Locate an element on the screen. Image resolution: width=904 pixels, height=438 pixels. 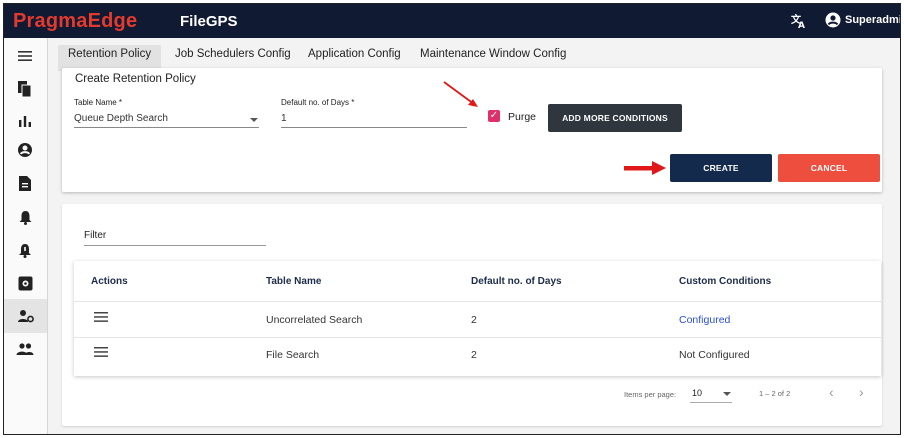
annotation-arrow-create is located at coordinates (645, 168).